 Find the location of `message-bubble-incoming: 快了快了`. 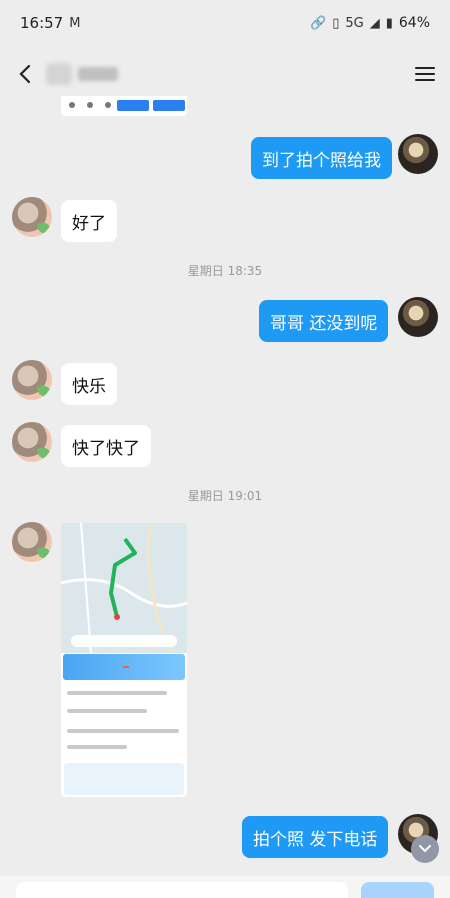

message-bubble-incoming: 快了快了 is located at coordinates (106, 446).